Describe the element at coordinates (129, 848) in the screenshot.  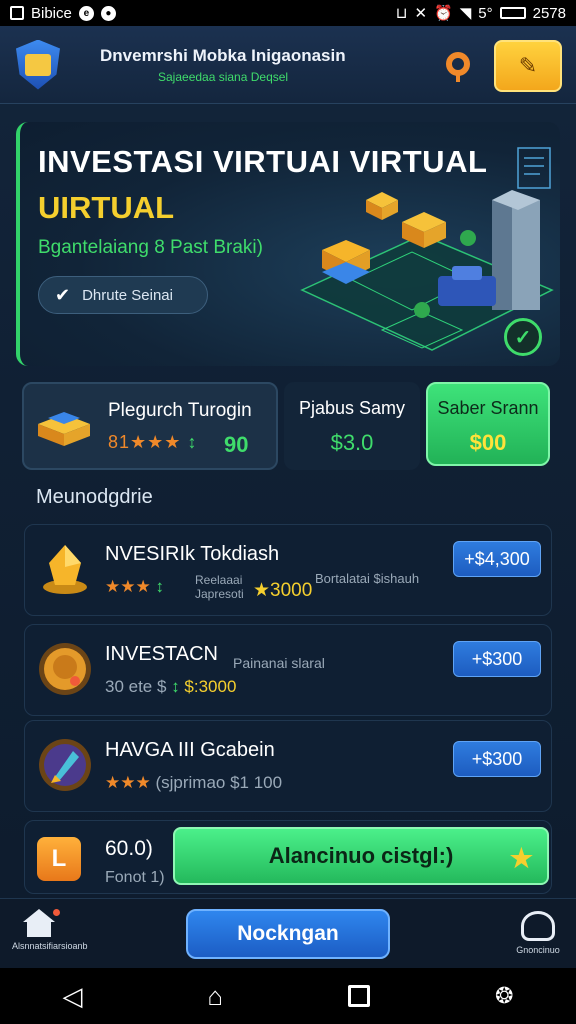
I see `banner-value: 60.0)` at that location.